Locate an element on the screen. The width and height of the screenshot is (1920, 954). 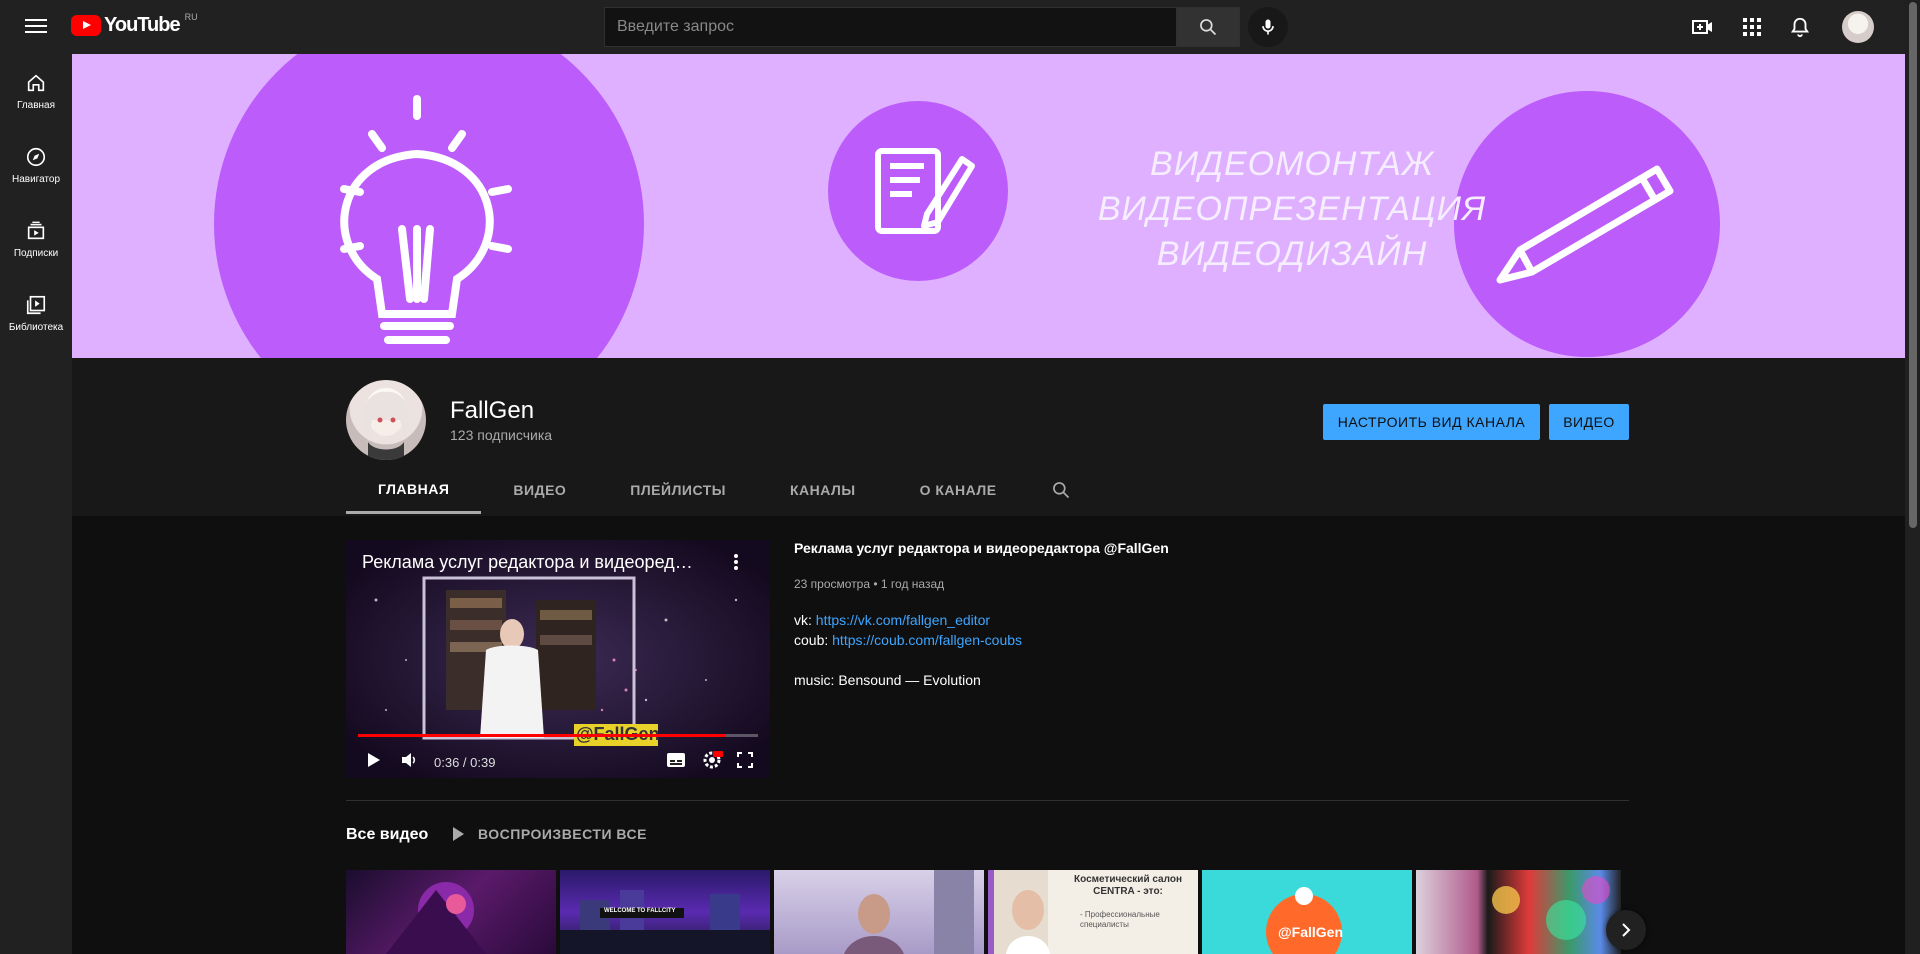
coub-link: https://coub.com/fallgen-coubs is located at coordinates (927, 640).